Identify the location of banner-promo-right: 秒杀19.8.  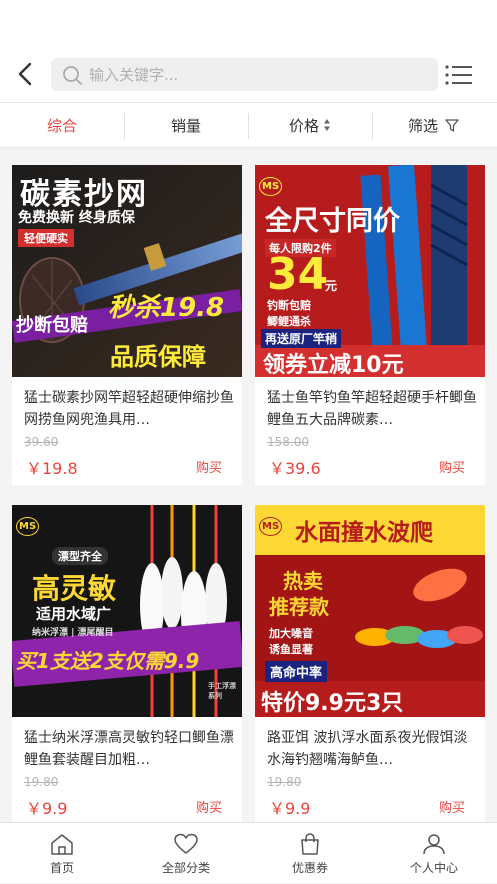
(166, 308).